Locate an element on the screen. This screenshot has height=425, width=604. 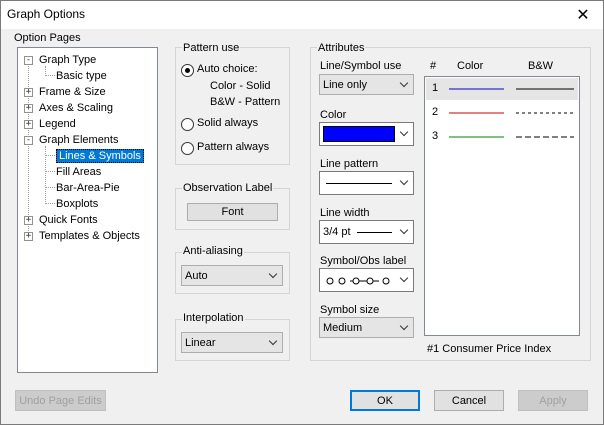
list-header-color: Color is located at coordinates (470, 66).